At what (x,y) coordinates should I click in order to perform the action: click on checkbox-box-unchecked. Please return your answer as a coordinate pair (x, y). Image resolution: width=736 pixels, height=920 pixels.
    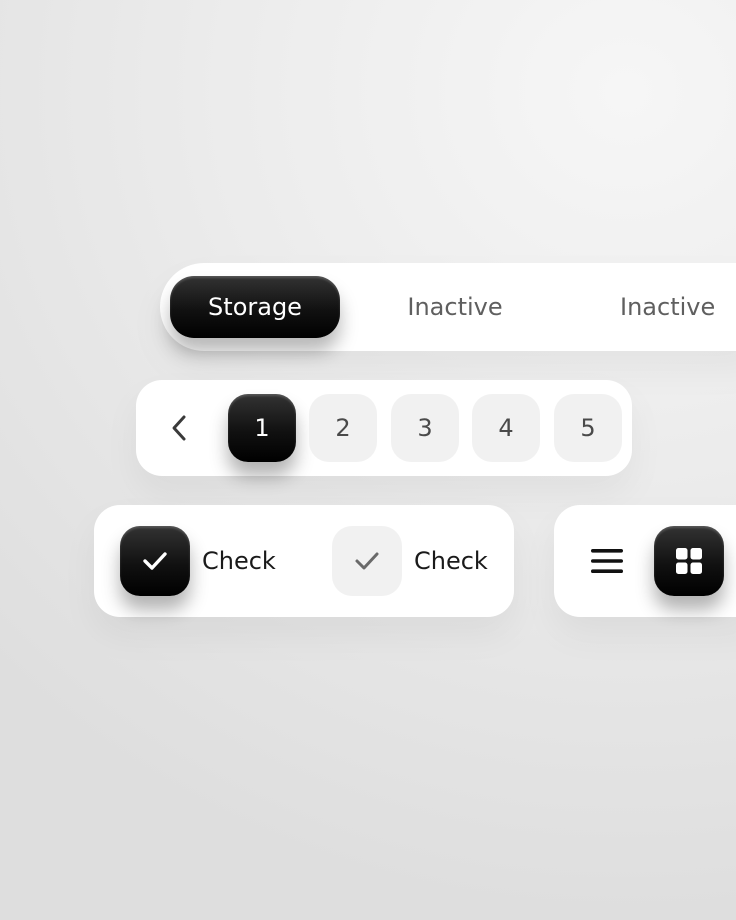
    Looking at the image, I should click on (367, 561).